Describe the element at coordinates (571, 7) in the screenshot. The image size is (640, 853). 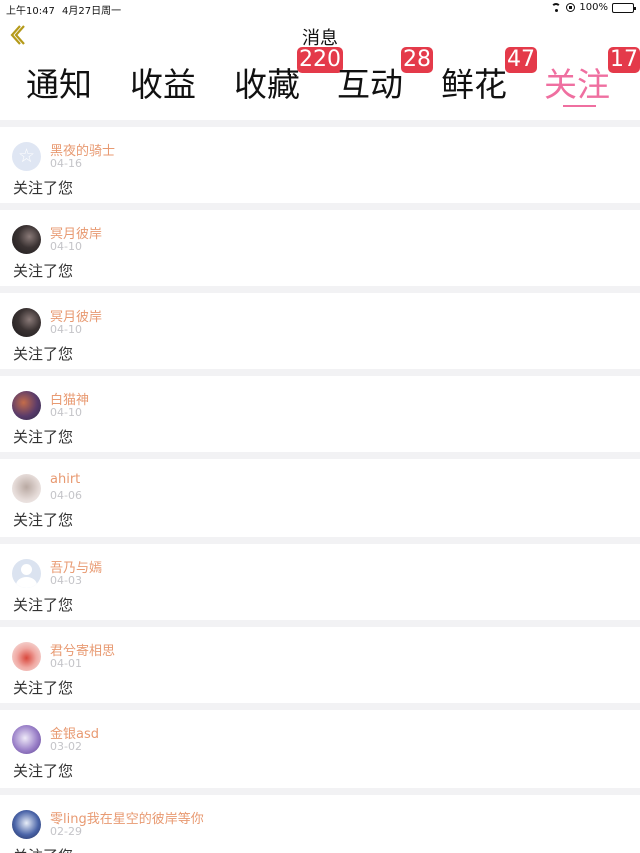
I see `rotation-lock-icon` at that location.